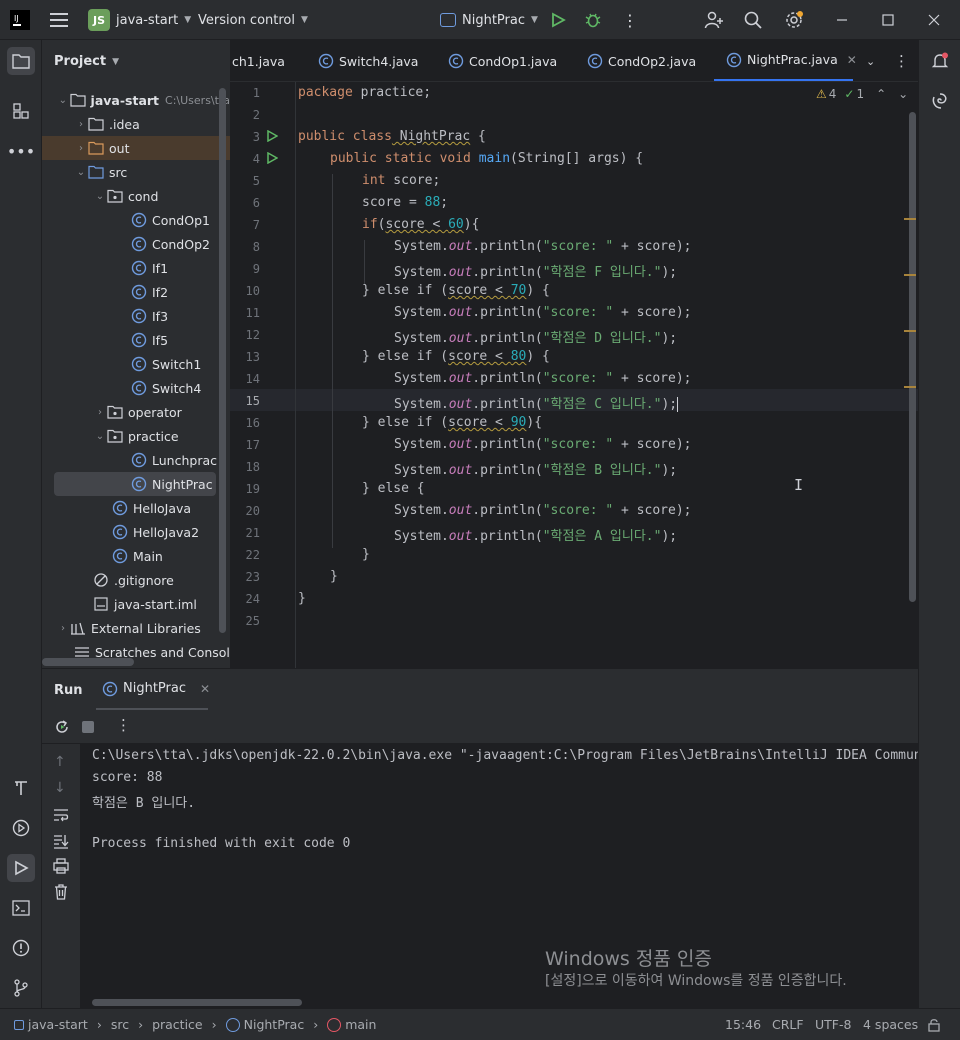  Describe the element at coordinates (136, 172) in the screenshot. I see `tree-item-src: ⌄ src` at that location.